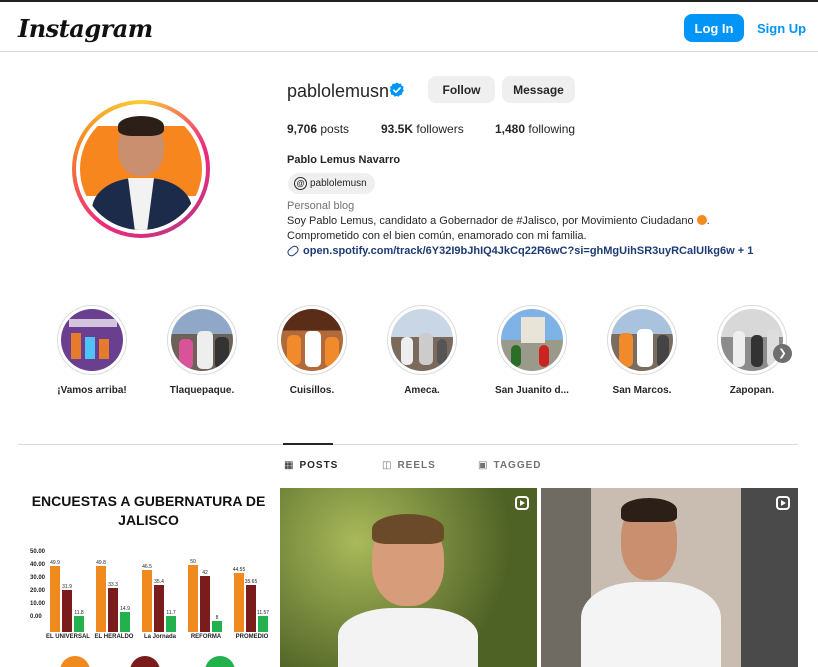 The height and width of the screenshot is (667, 818). Describe the element at coordinates (408, 444) in the screenshot. I see `tabs-divider` at that location.